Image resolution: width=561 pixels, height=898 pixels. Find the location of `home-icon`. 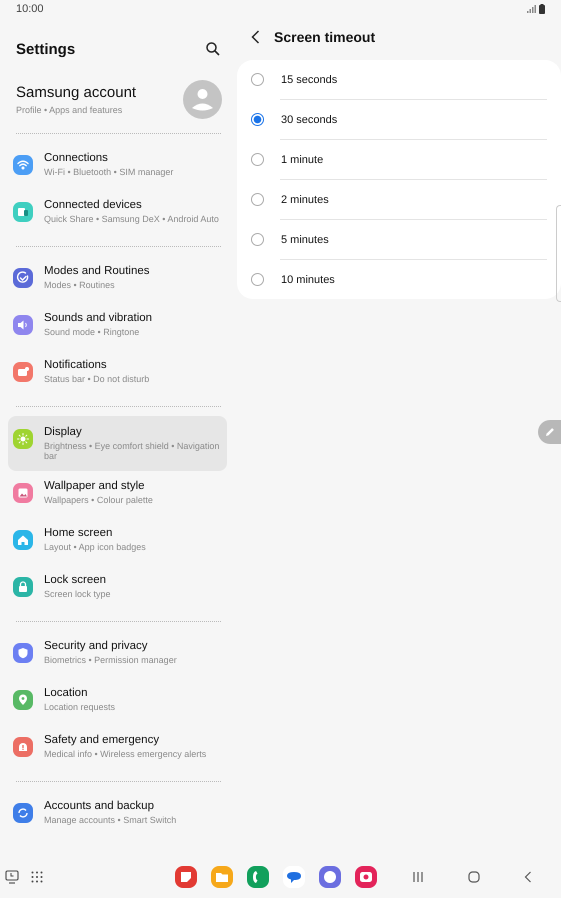

home-icon is located at coordinates (474, 877).